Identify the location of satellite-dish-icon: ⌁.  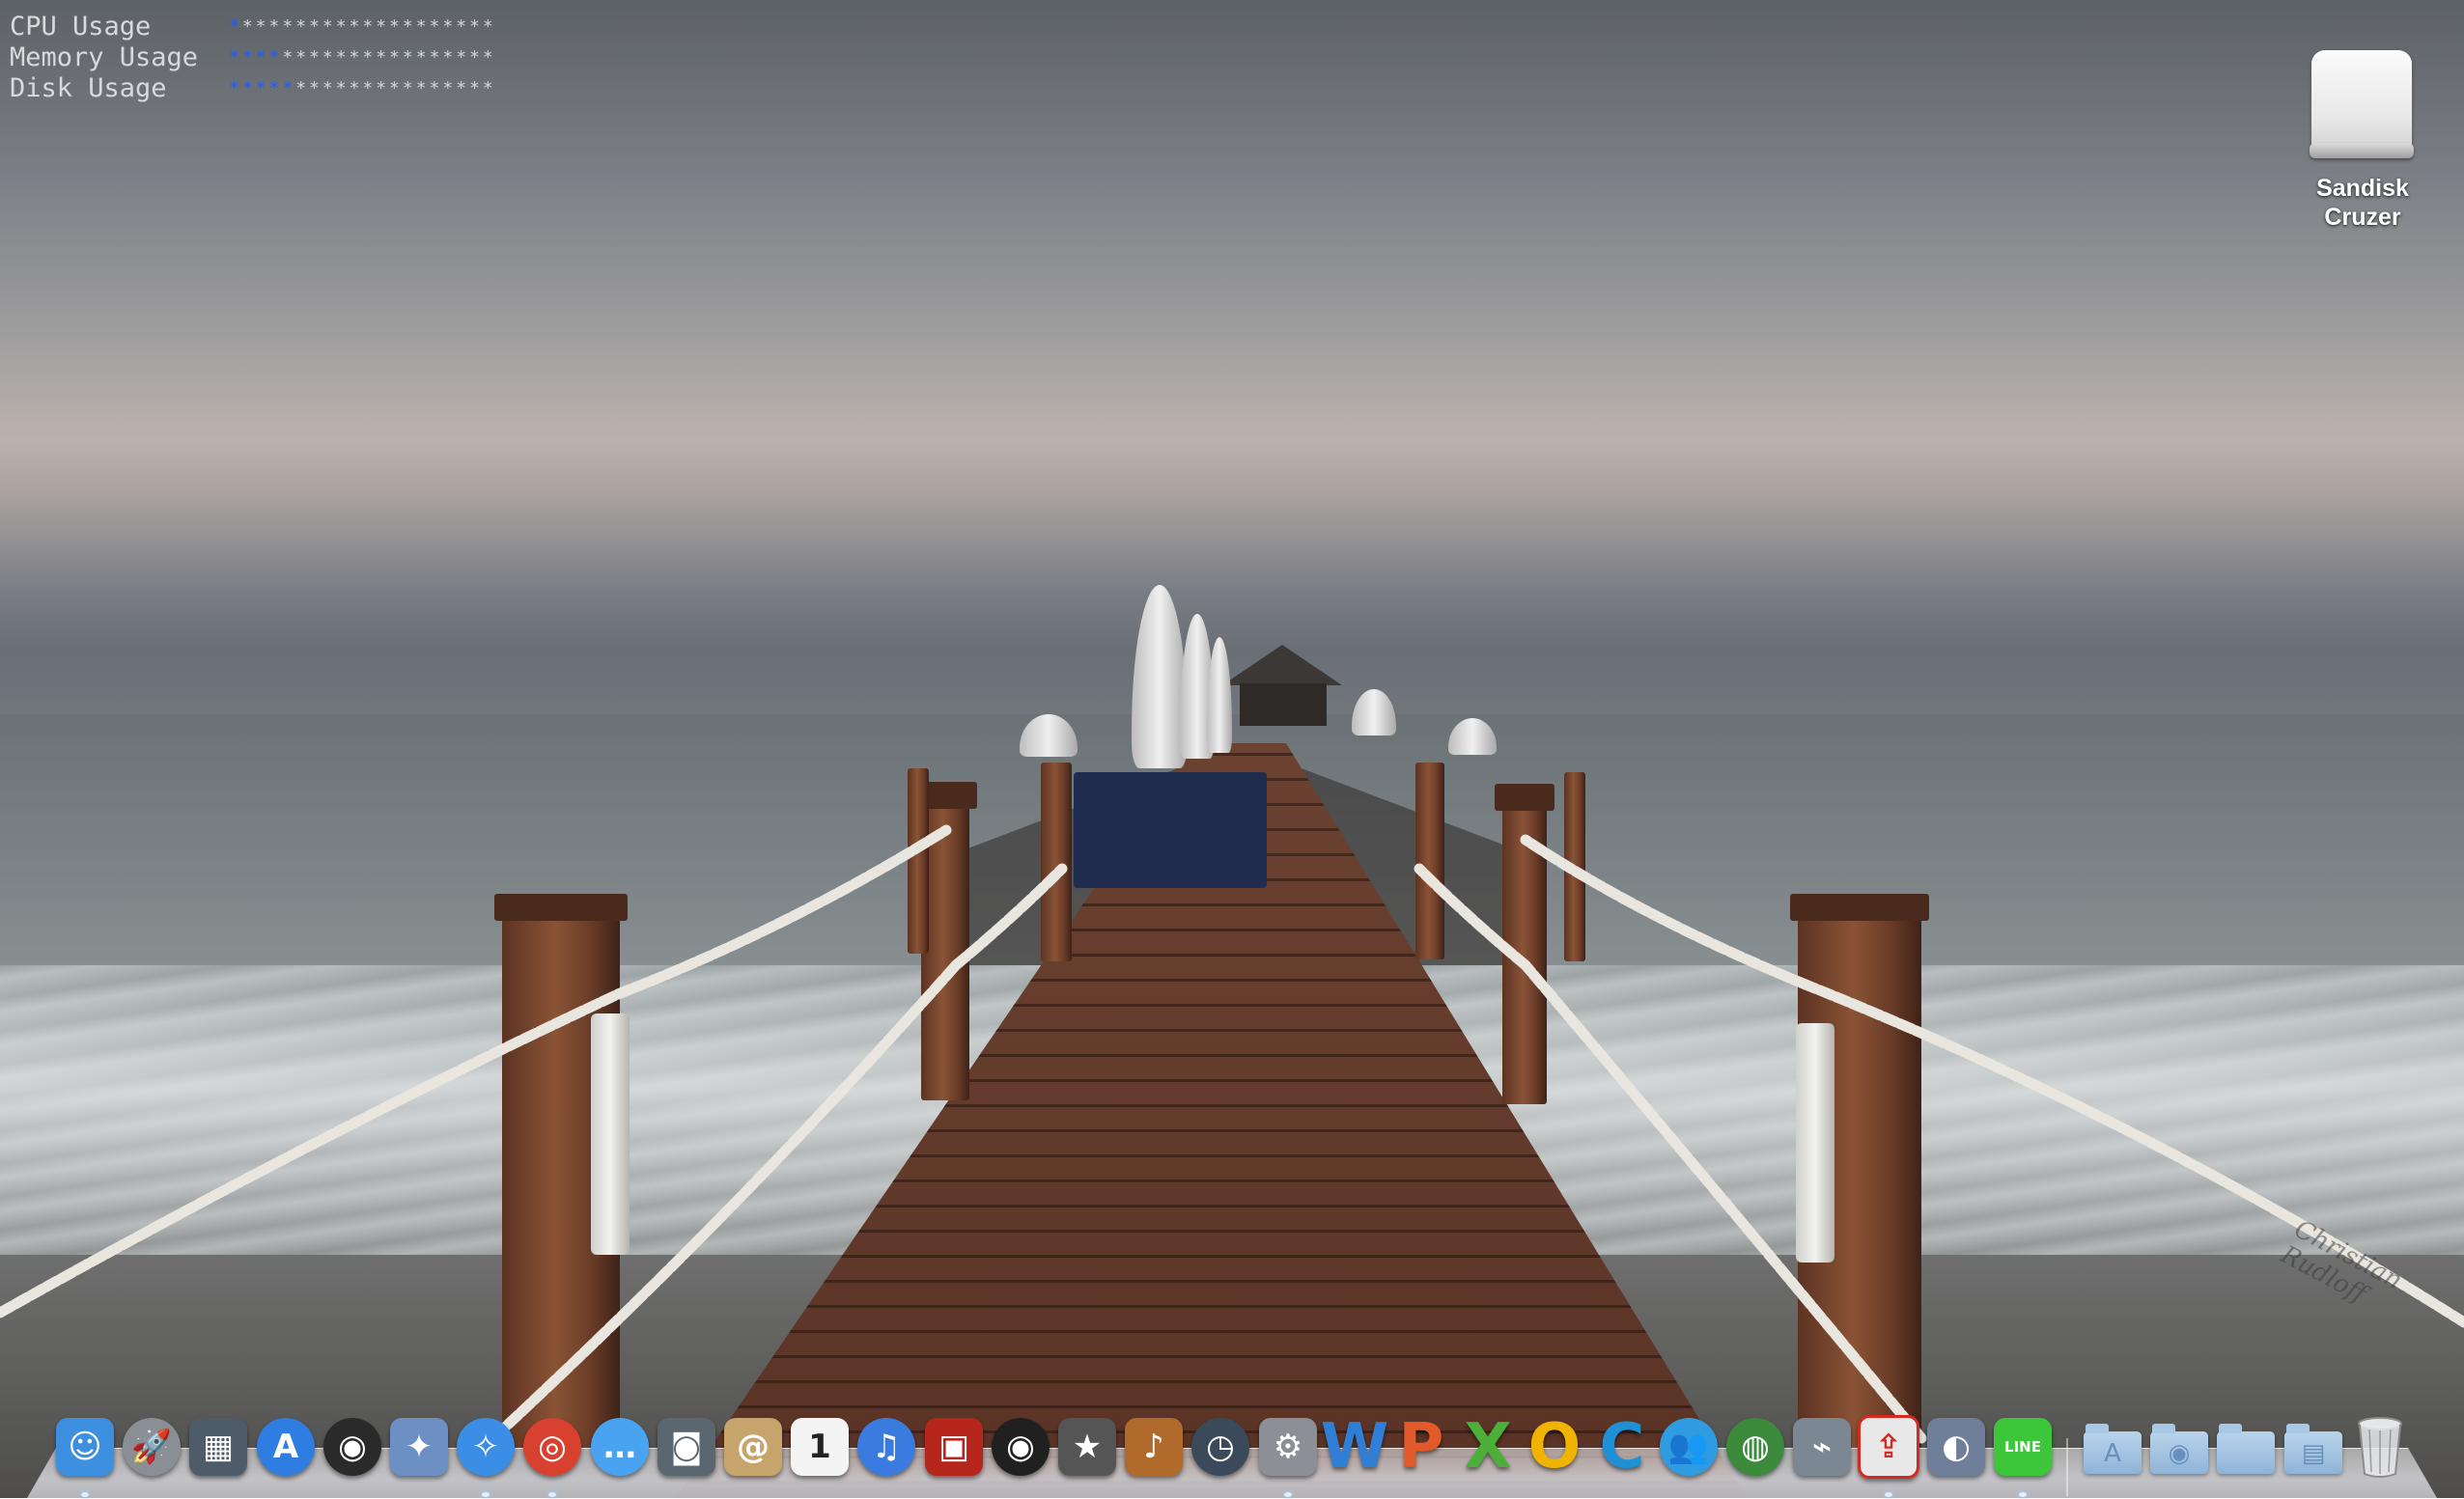
(1822, 1447).